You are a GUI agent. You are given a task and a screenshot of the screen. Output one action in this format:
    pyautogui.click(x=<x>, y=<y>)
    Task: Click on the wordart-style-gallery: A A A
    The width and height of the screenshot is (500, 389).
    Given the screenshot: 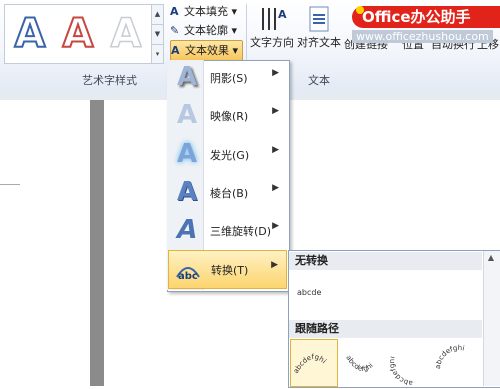 What is the action you would take?
    pyautogui.click(x=78, y=34)
    